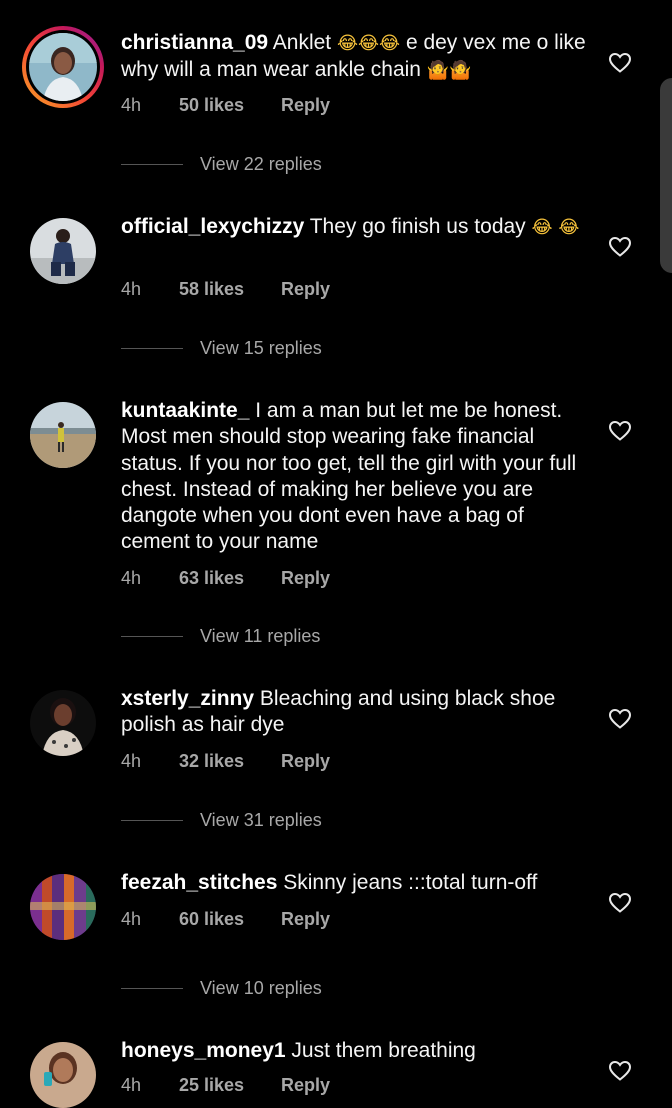 Image resolution: width=672 pixels, height=1108 pixels. I want to click on comment-text: Anklet, so click(302, 42).